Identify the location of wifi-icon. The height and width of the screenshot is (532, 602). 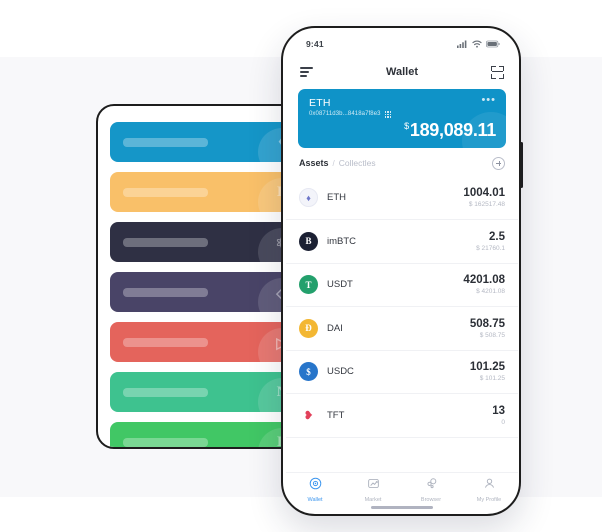
(477, 44).